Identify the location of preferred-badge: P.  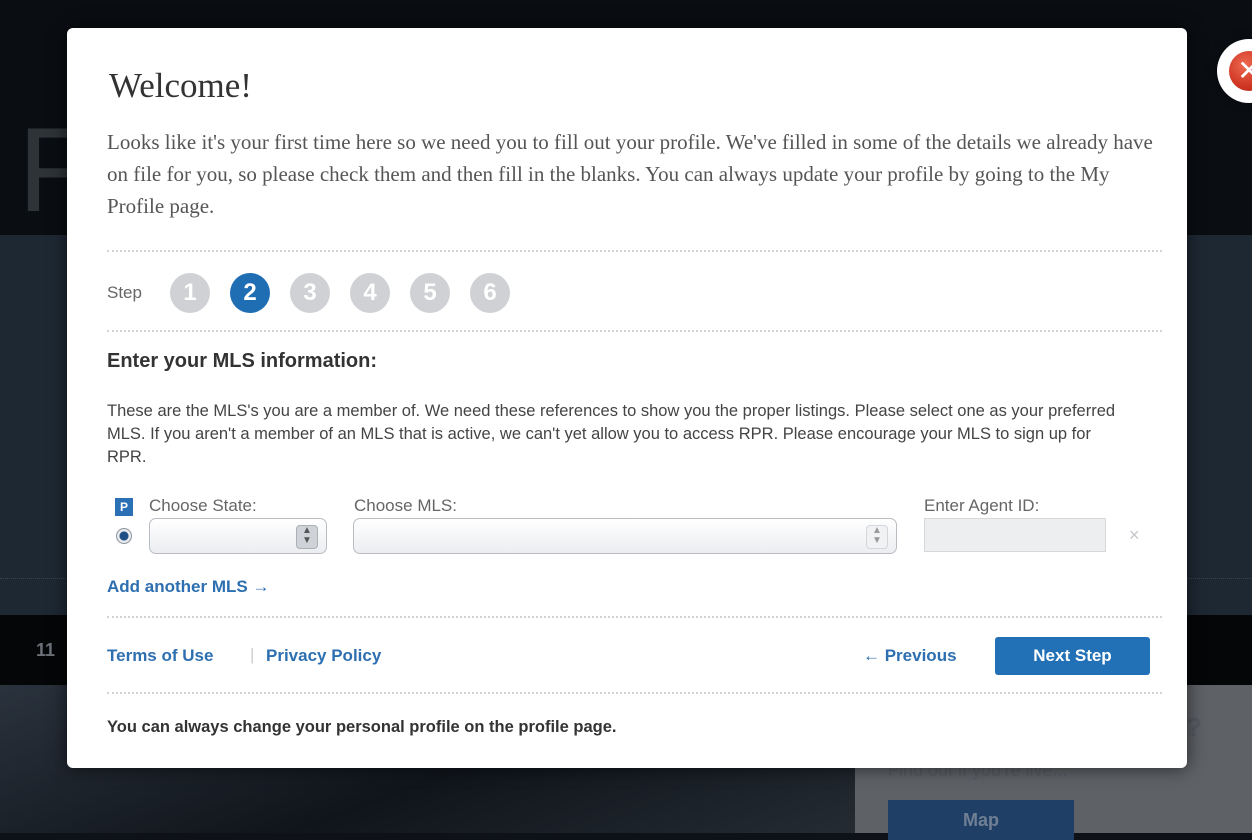
(124, 507).